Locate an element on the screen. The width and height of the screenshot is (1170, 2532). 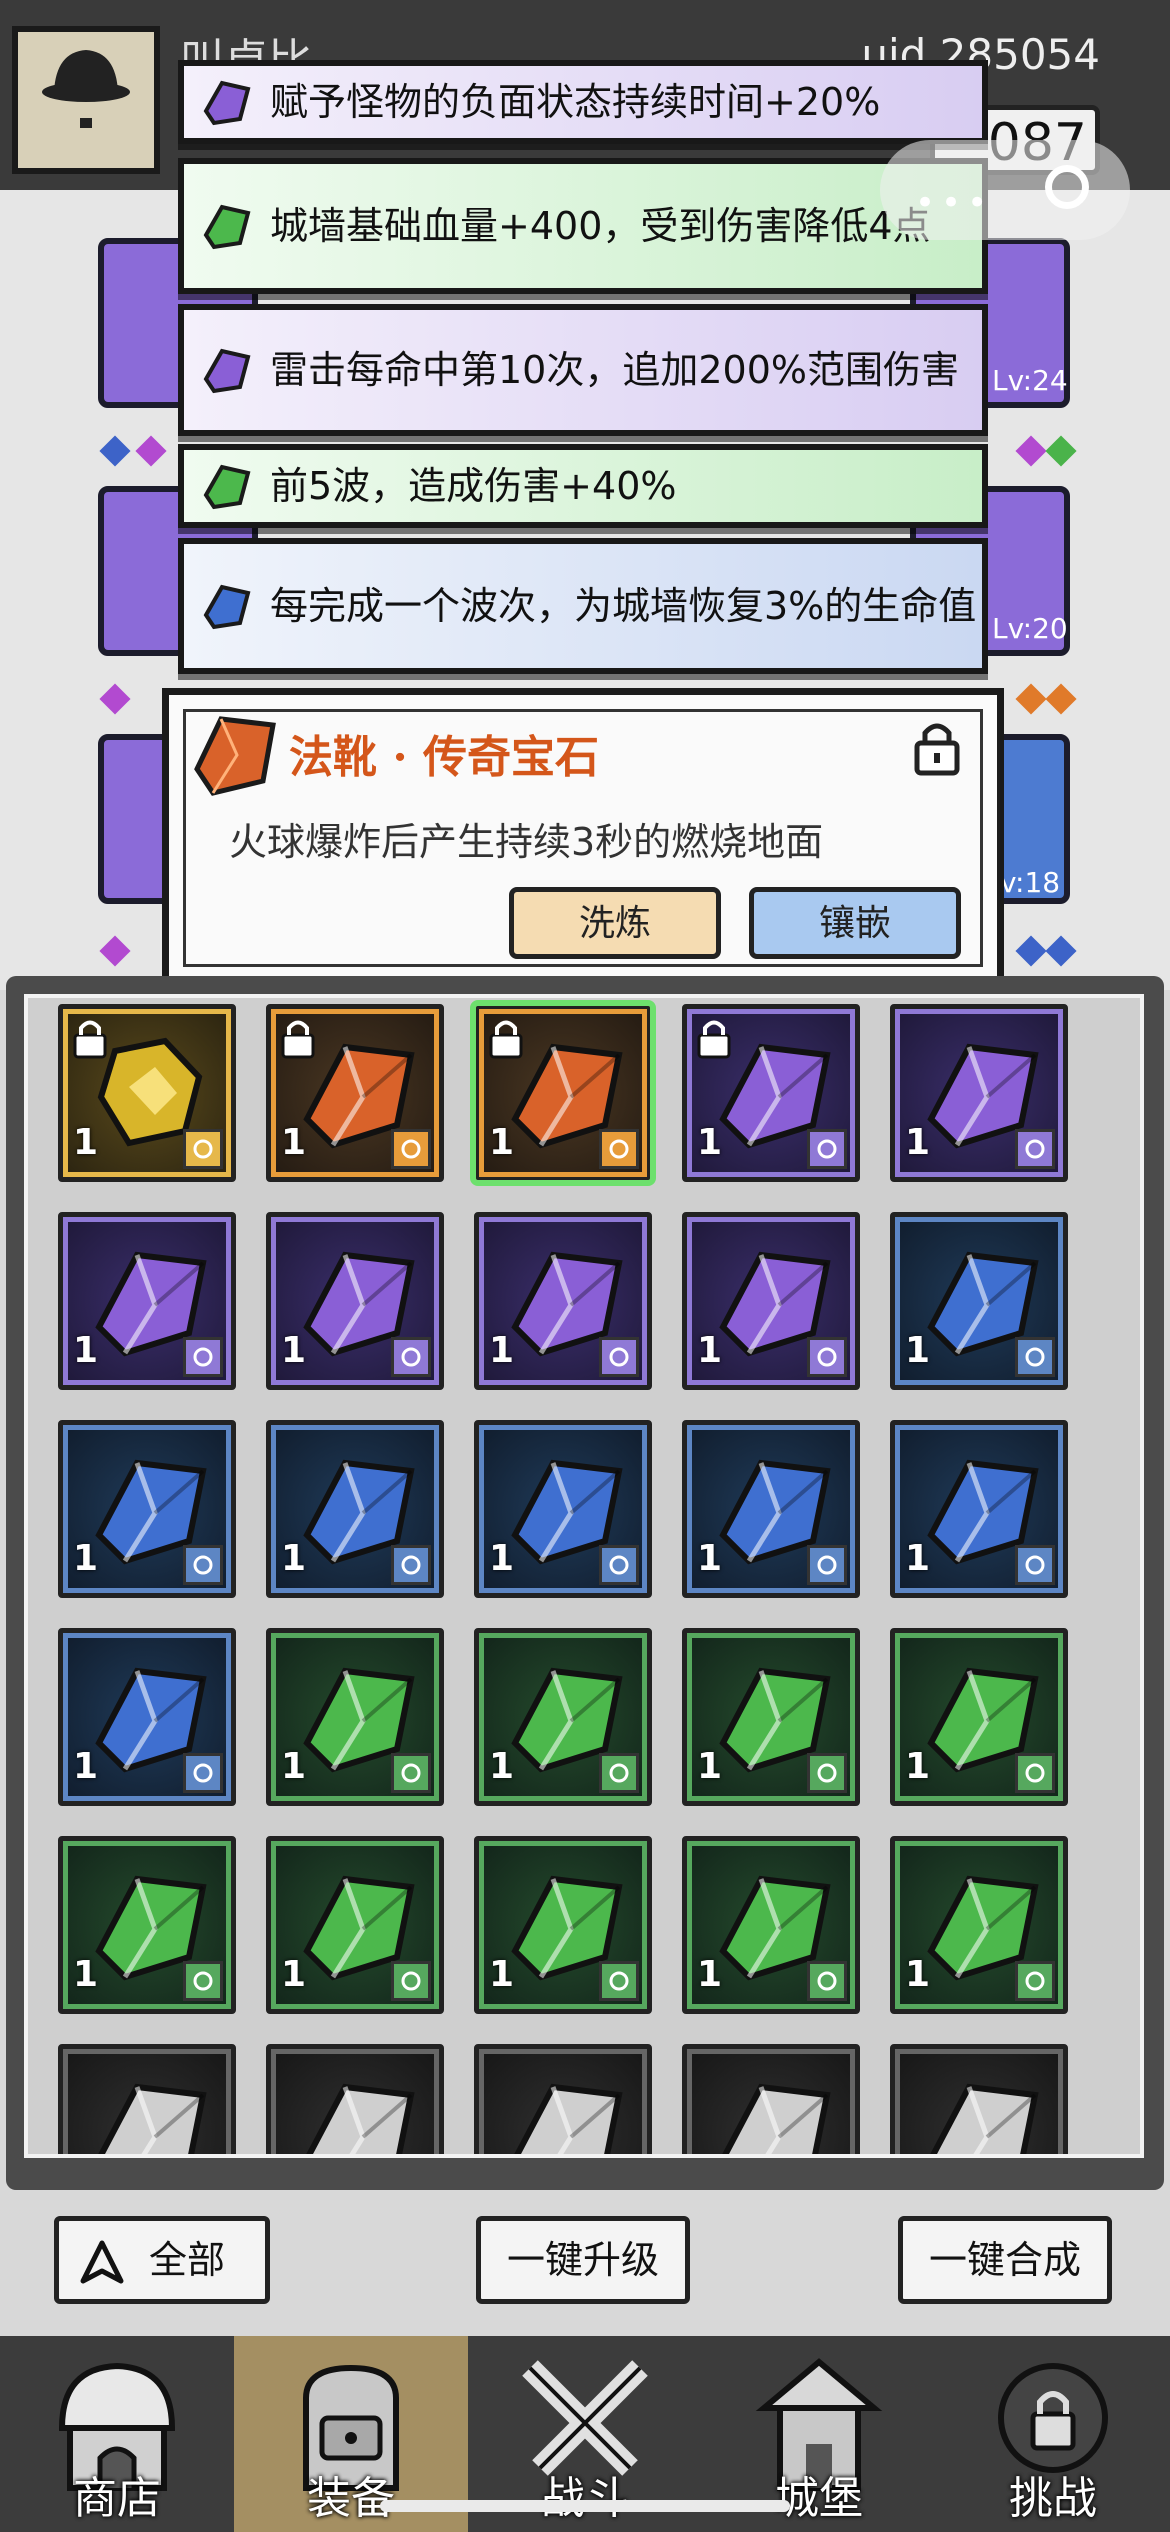
merge-all-button: 一键合成 is located at coordinates (1005, 2260).